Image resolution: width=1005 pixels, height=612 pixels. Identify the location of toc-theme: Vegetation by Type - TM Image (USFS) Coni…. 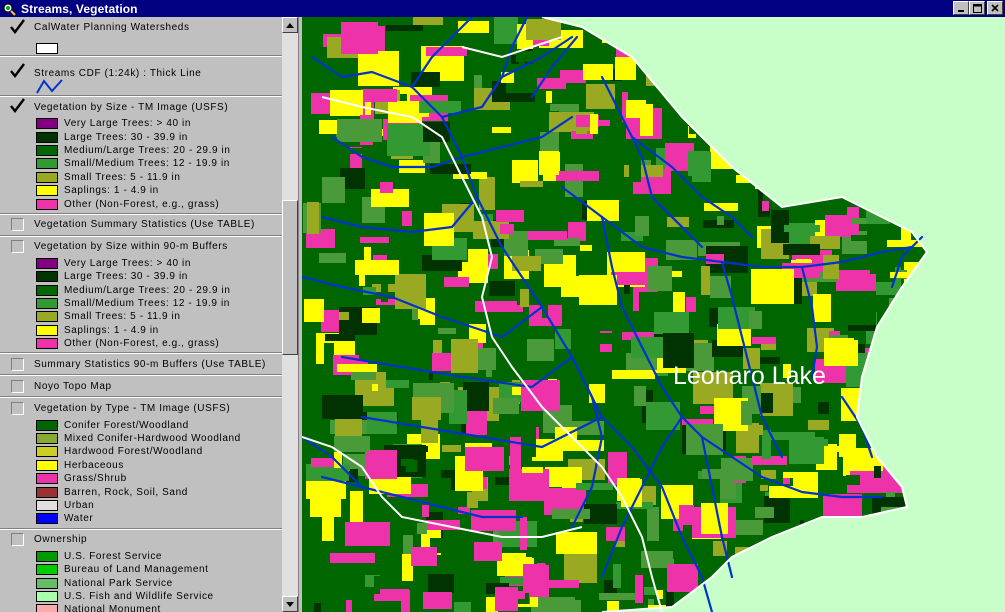
(141, 462).